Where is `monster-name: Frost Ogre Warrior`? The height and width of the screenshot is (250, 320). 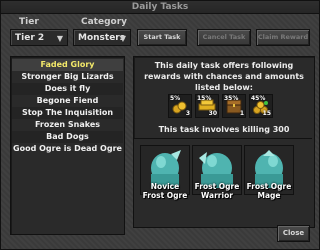 monster-name: Frost Ogre Warrior is located at coordinates (217, 191).